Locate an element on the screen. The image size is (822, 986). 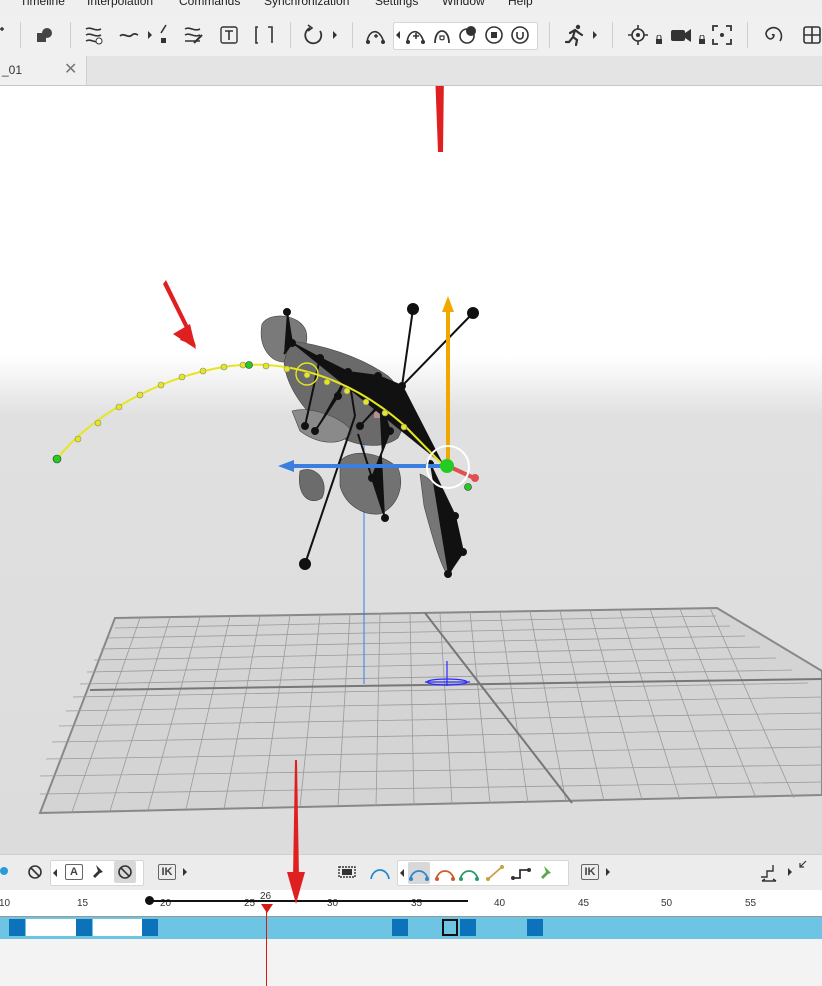
tick-label: 15 is located at coordinates (83, 903).